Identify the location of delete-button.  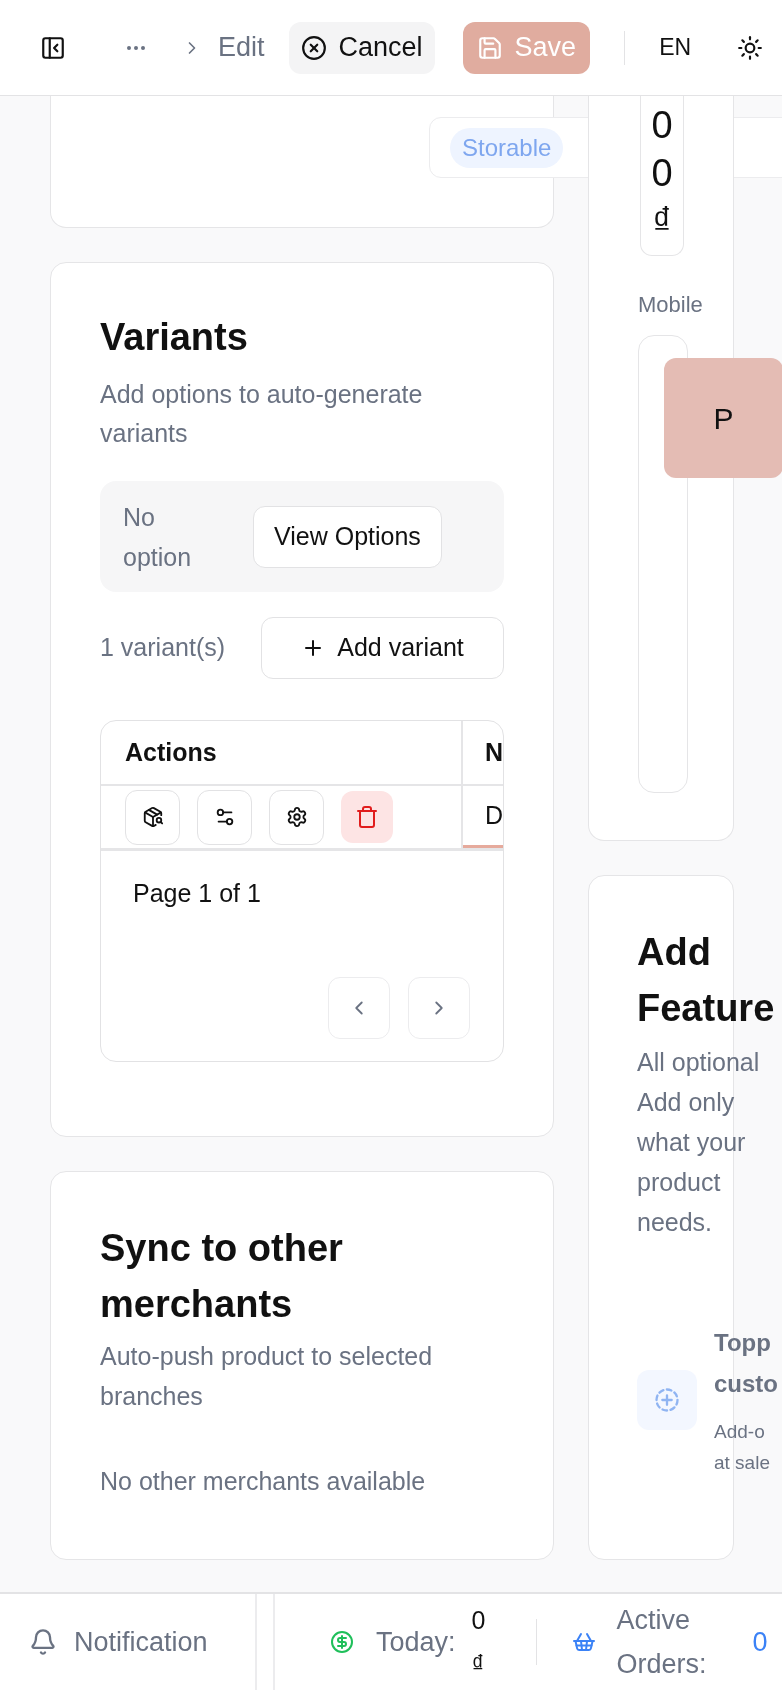
(367, 817).